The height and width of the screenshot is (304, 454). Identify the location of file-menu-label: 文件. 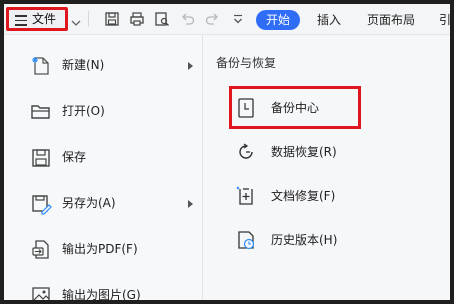
(44, 19).